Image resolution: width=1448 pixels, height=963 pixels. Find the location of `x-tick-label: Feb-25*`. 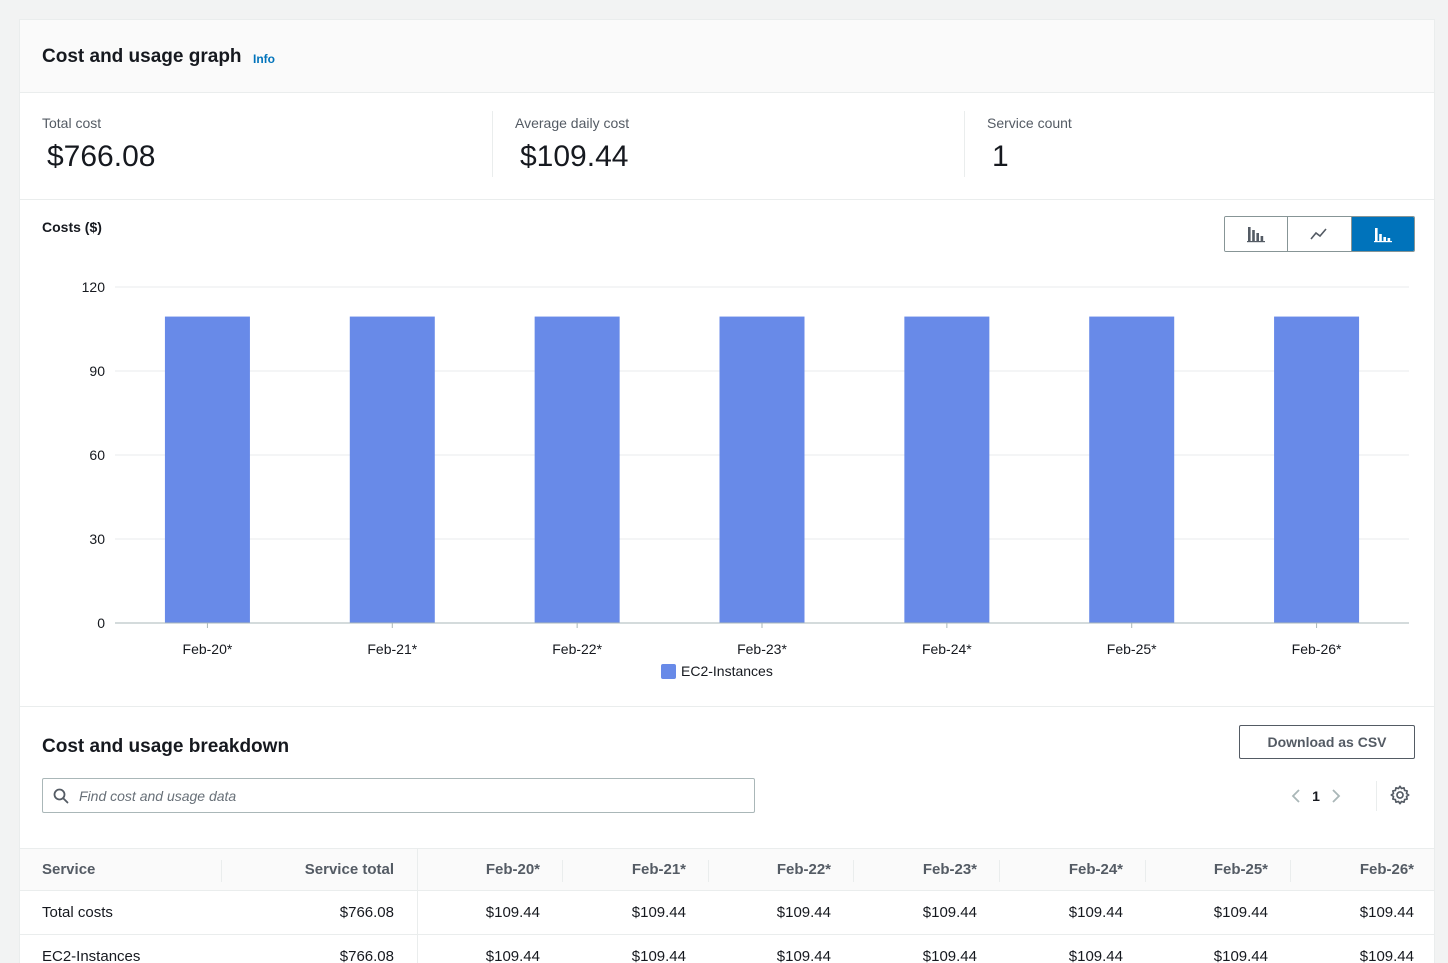

x-tick-label: Feb-25* is located at coordinates (1132, 649).